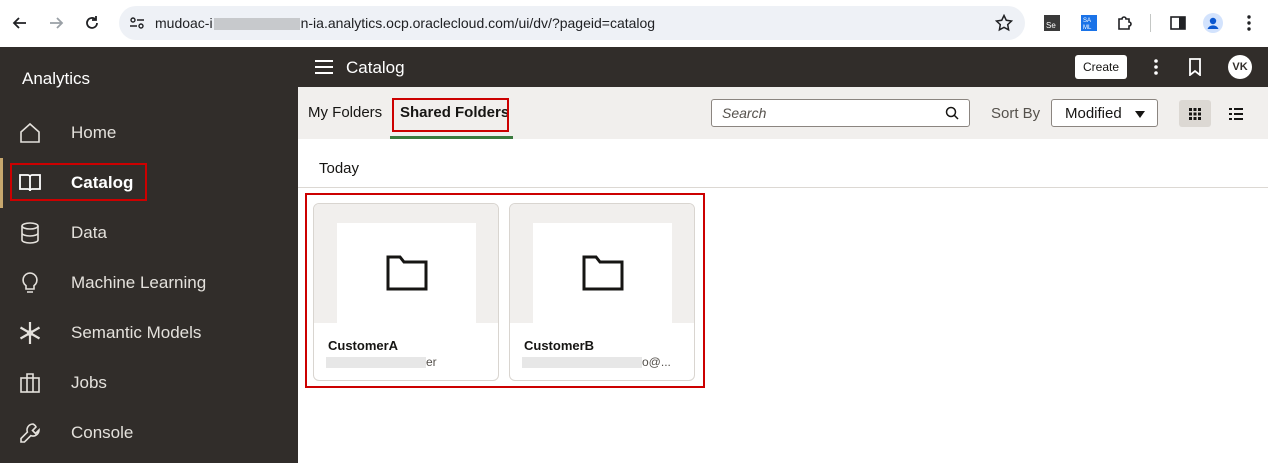  What do you see at coordinates (56, 78) in the screenshot?
I see `sidebar-title: Analytics` at bounding box center [56, 78].